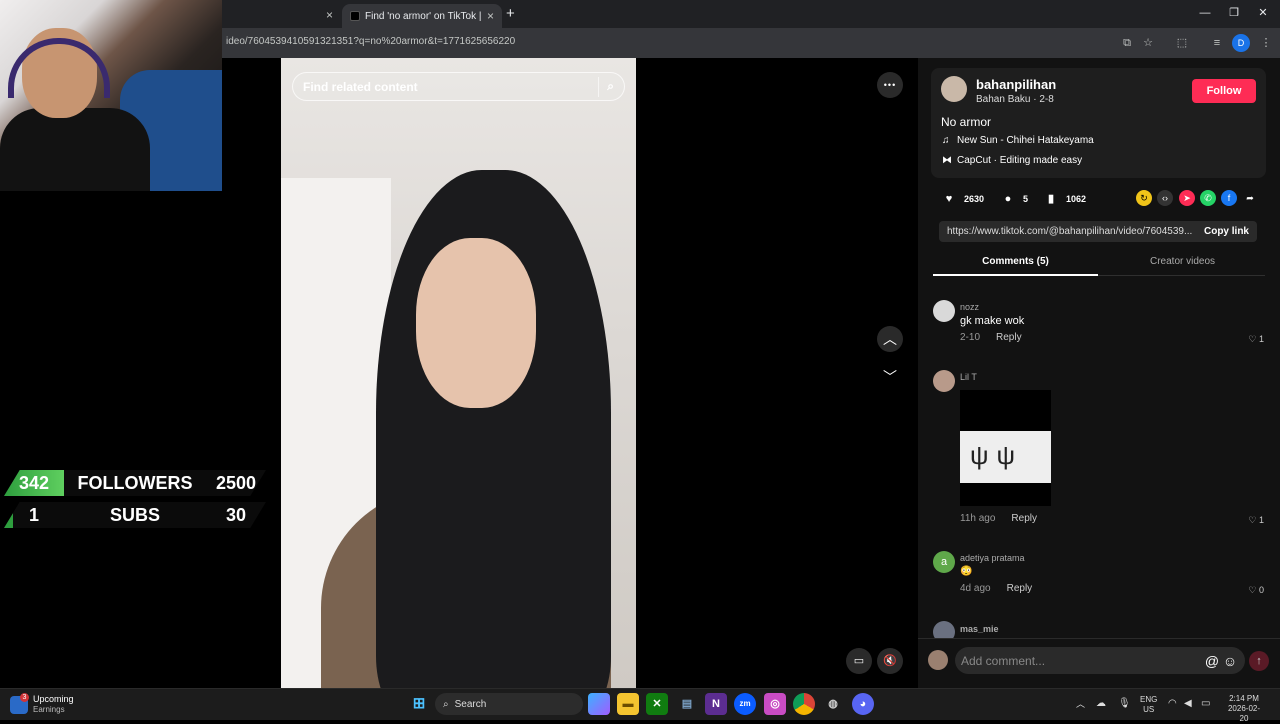 The width and height of the screenshot is (1280, 724). I want to click on clock-date: 2026-02-20, so click(1244, 713).